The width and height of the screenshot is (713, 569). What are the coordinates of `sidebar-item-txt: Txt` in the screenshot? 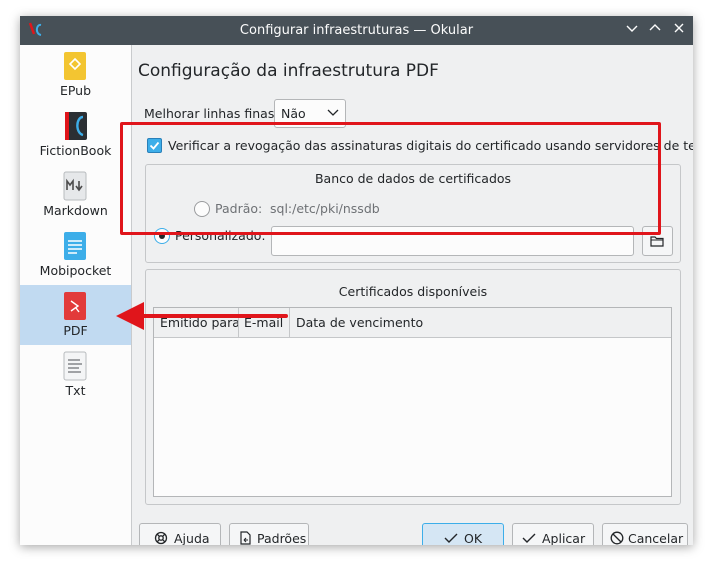 It's located at (75, 375).